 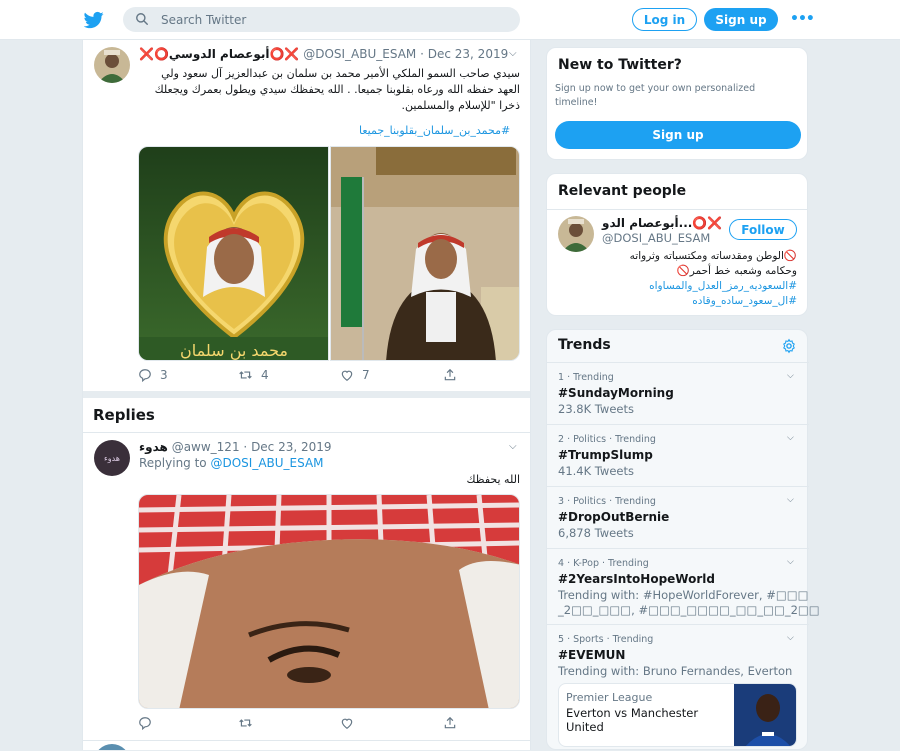 I want to click on avatar-text: هدوء, so click(x=112, y=458).